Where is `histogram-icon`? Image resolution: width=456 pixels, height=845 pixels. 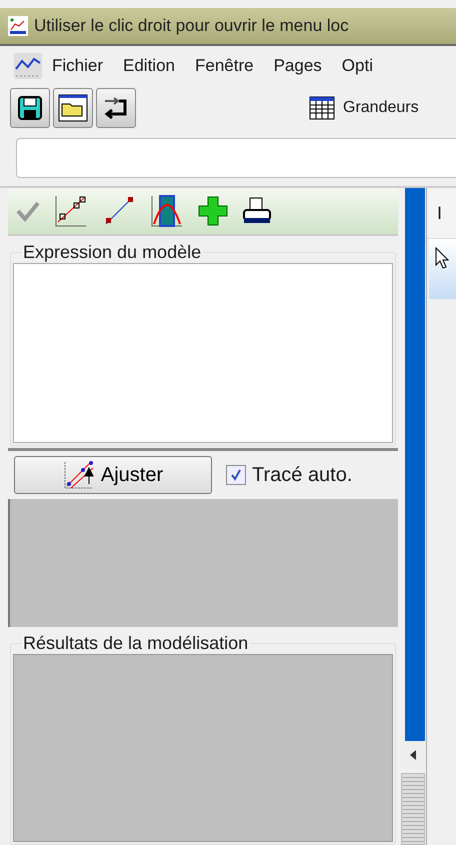 histogram-icon is located at coordinates (167, 211).